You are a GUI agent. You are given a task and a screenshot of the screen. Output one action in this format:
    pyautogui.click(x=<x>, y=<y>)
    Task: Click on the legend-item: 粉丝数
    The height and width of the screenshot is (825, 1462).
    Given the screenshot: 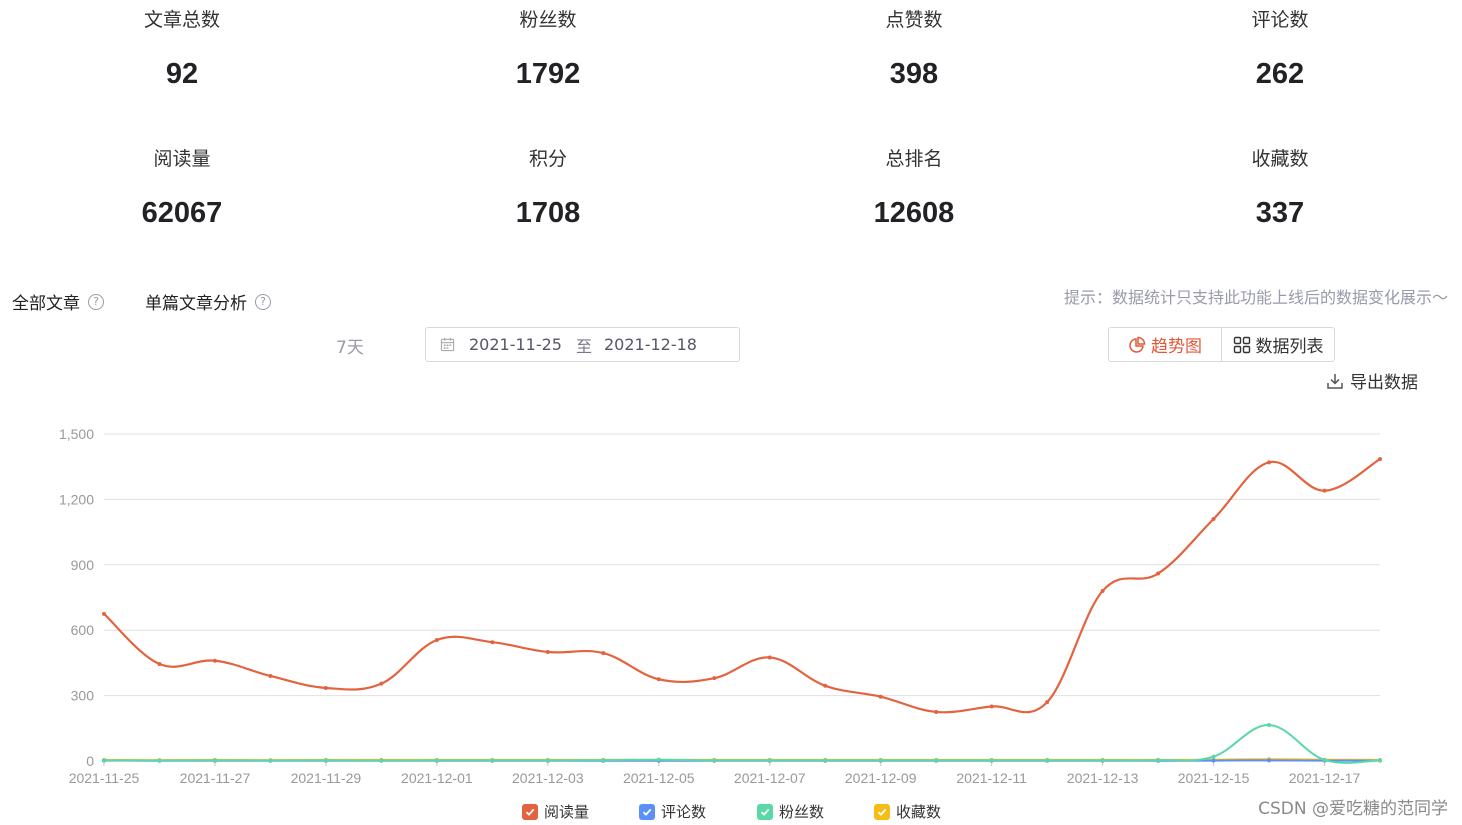 What is the action you would take?
    pyautogui.click(x=790, y=811)
    